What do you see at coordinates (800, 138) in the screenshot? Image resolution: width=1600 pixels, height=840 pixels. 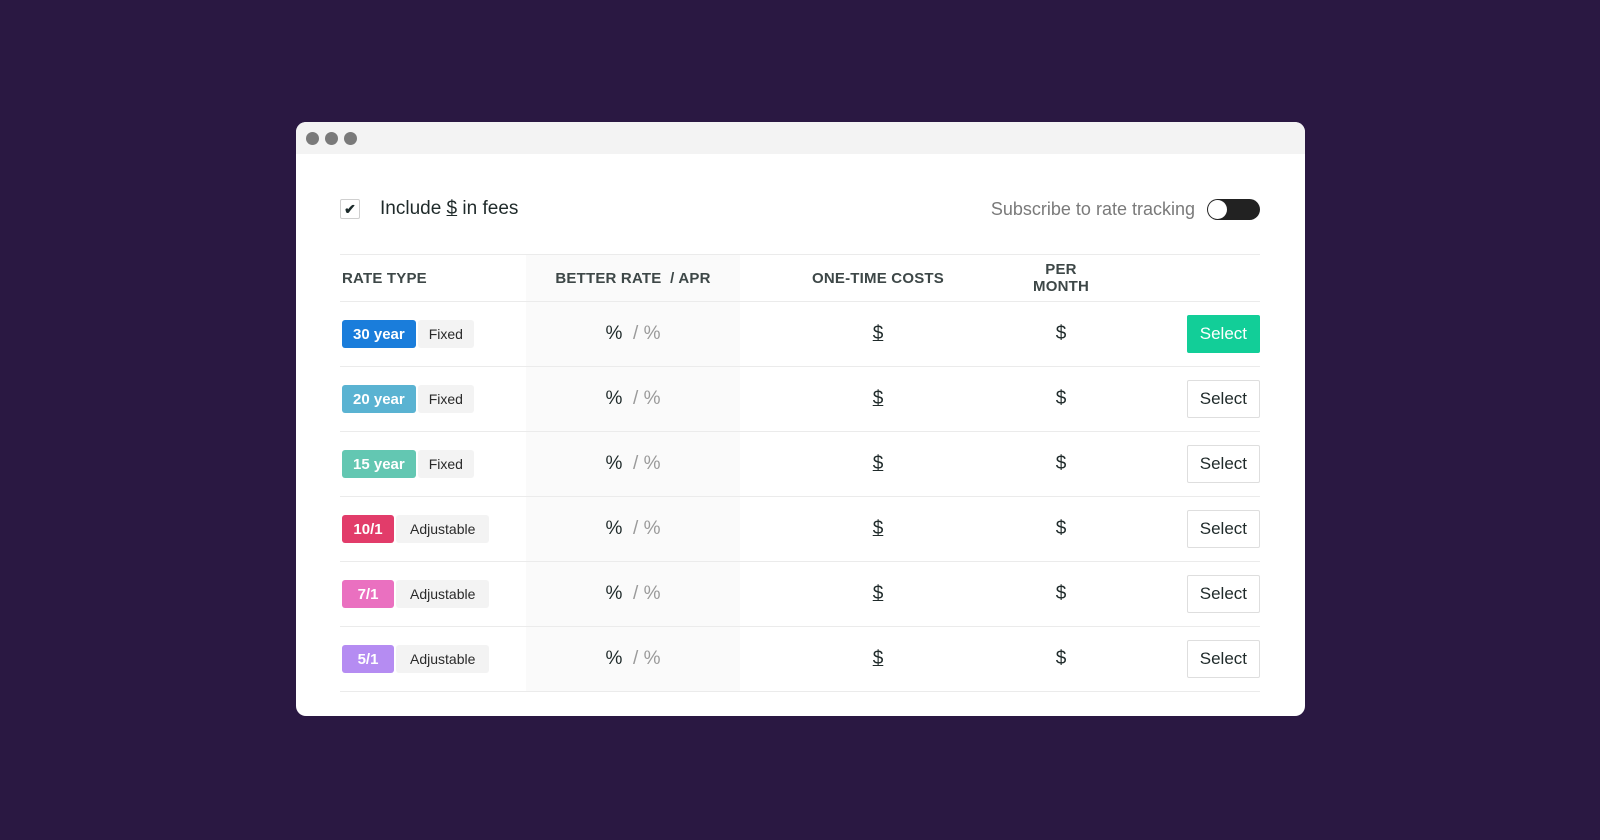 I see `title-bar` at bounding box center [800, 138].